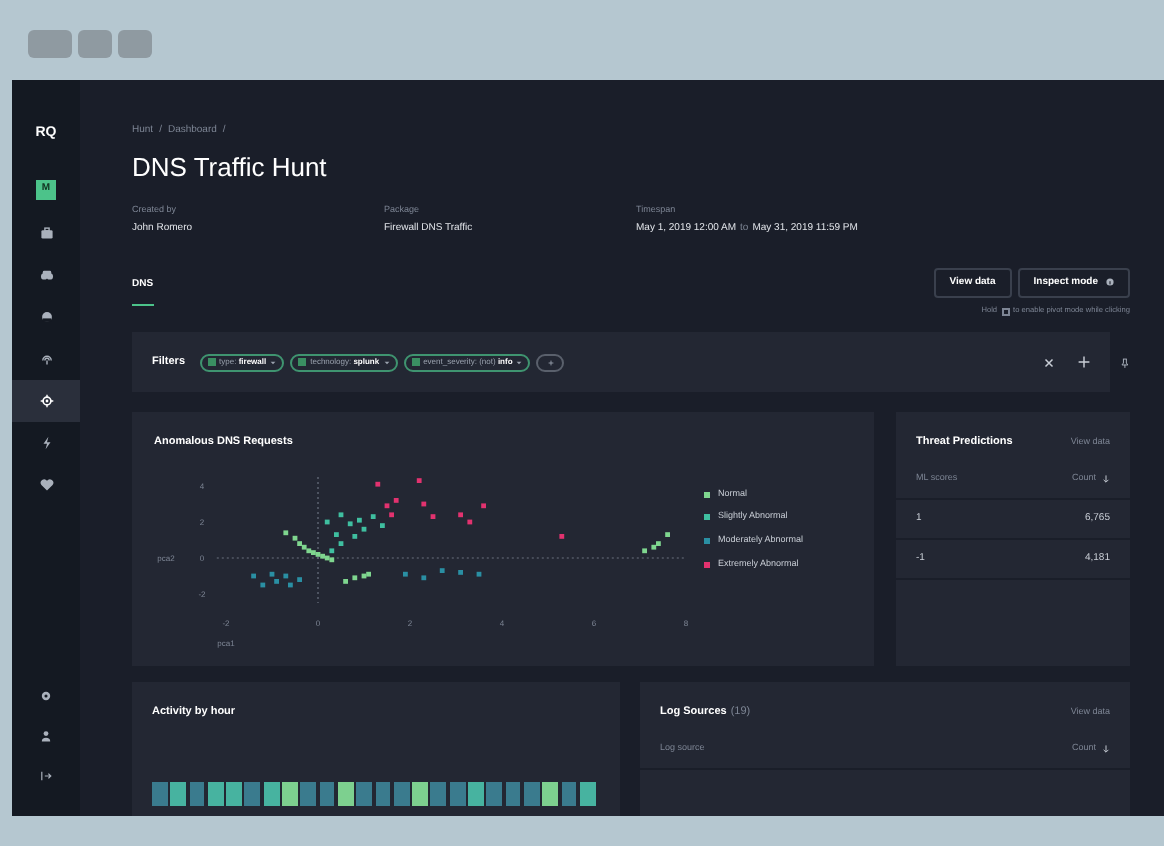 Image resolution: width=1164 pixels, height=846 pixels. I want to click on crosshair-icon, so click(46, 400).